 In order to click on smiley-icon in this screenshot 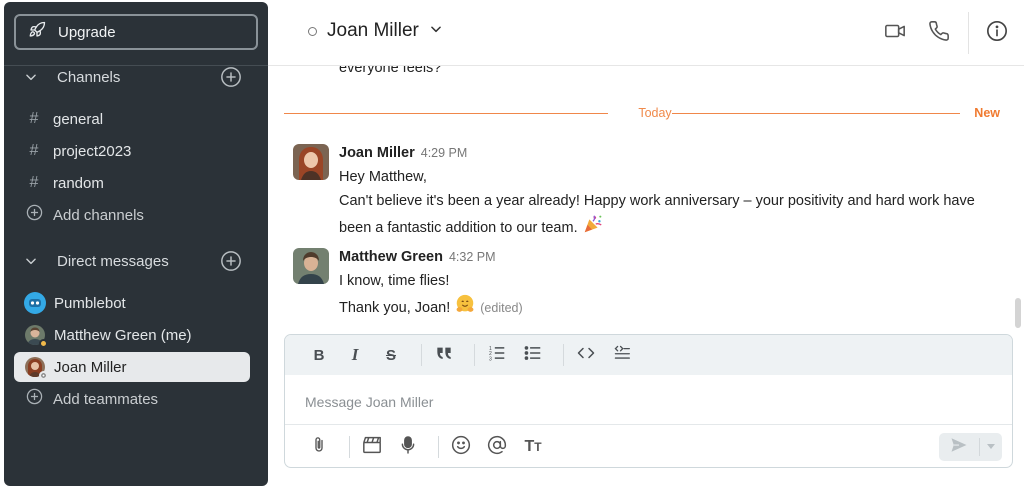, I will do `click(461, 447)`.